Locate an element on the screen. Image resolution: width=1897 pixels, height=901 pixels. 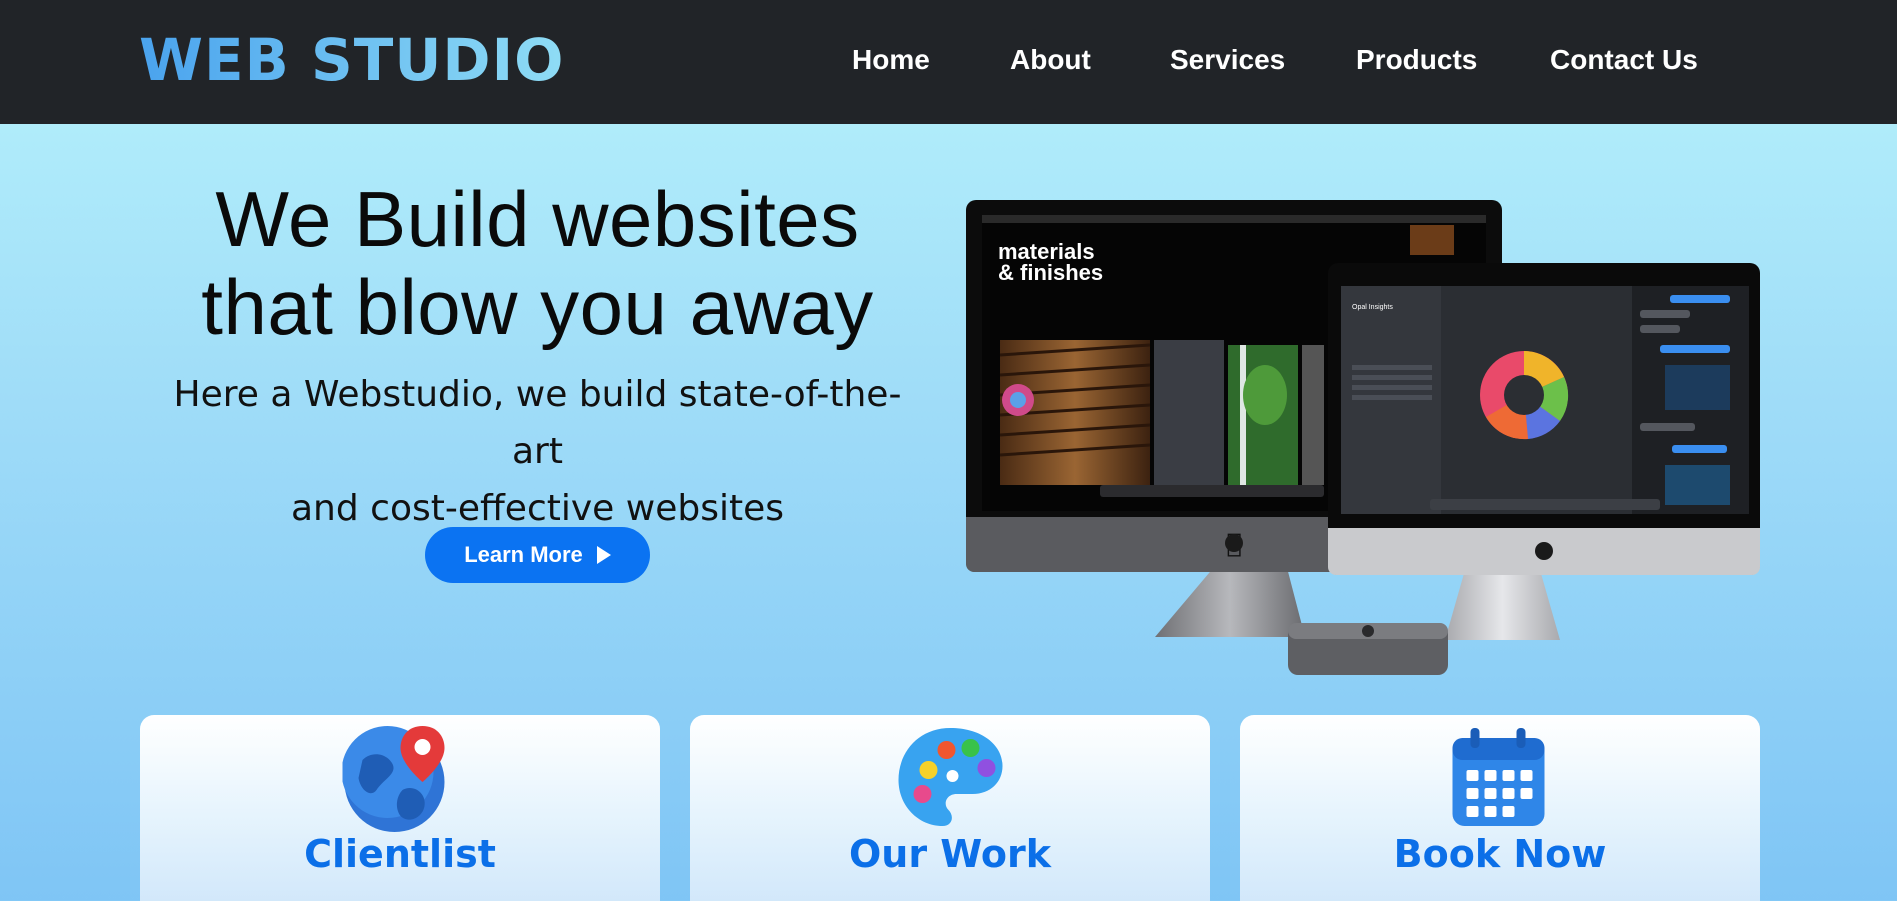
hero-title-line-2: that blow you away is located at coordinates (537, 307).